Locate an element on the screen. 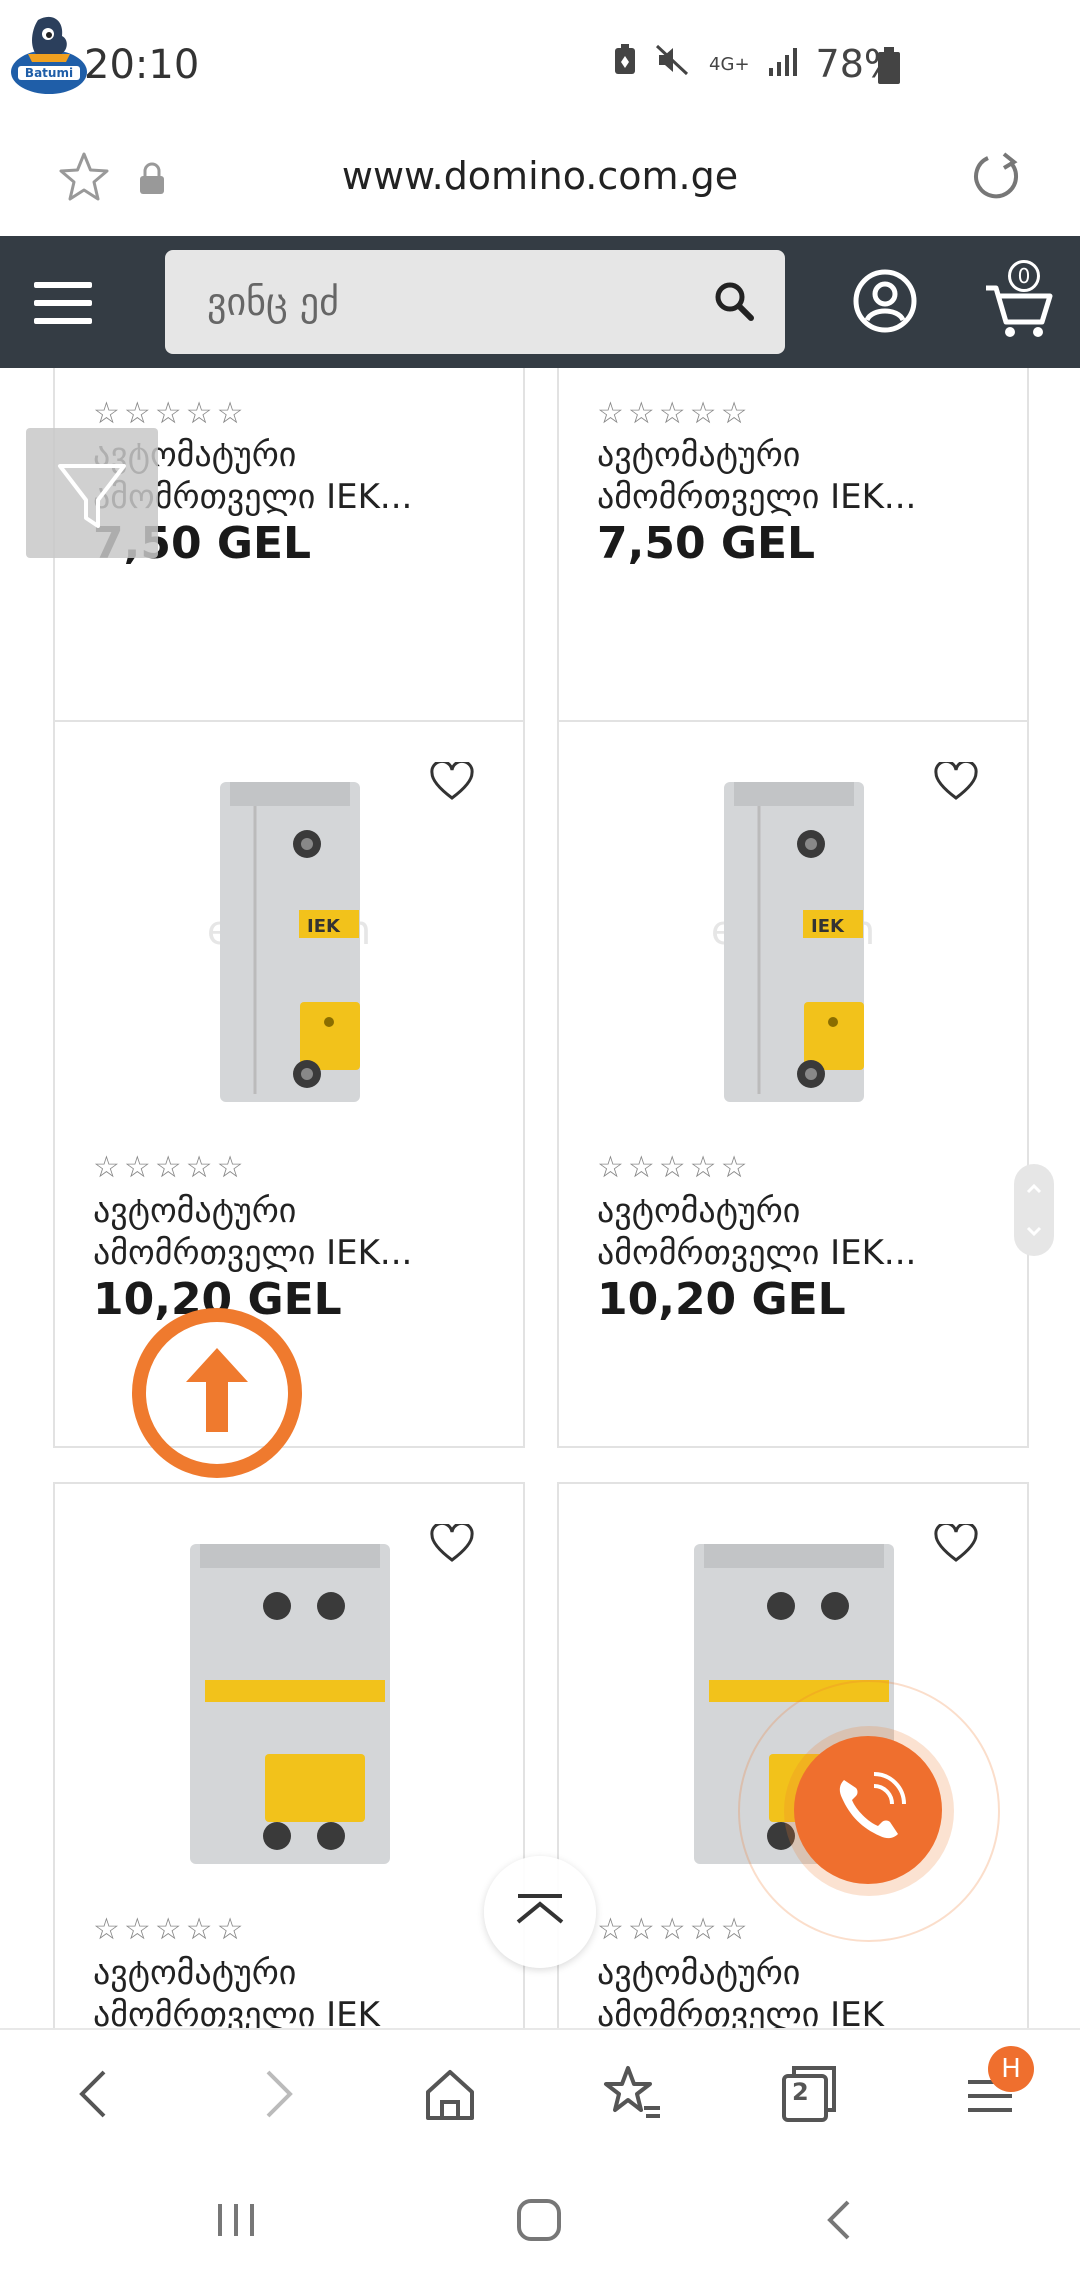 The height and width of the screenshot is (2280, 1080). filter-button is located at coordinates (92, 493).